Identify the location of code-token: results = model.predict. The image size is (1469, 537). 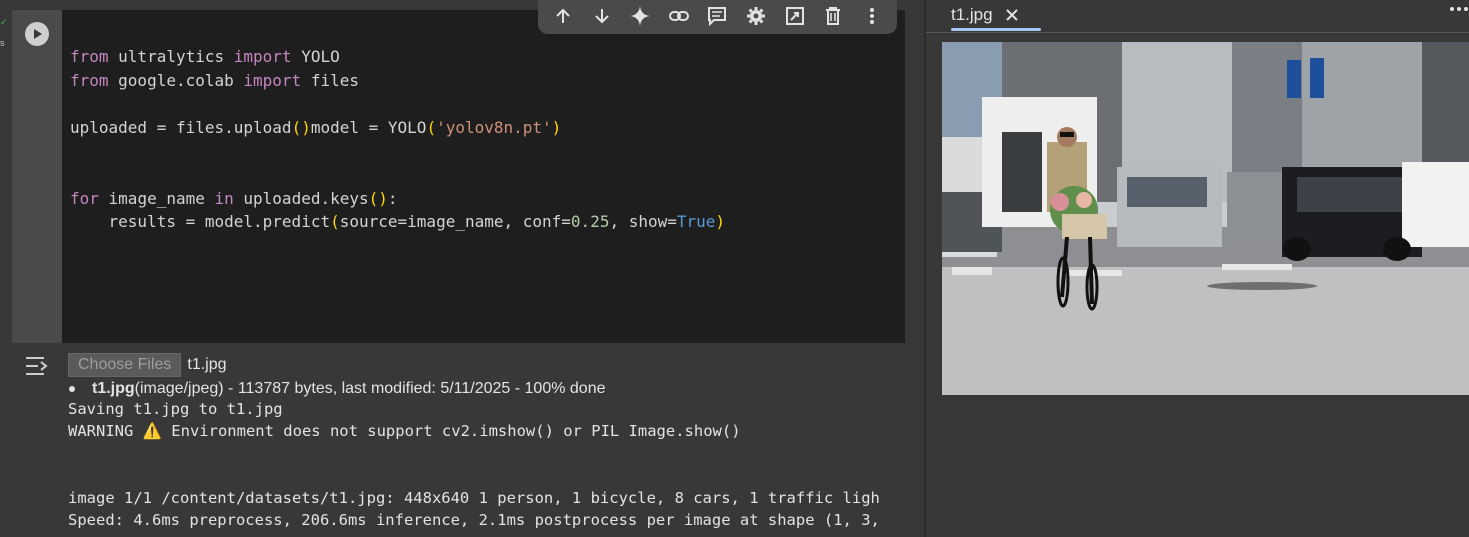
(200, 222).